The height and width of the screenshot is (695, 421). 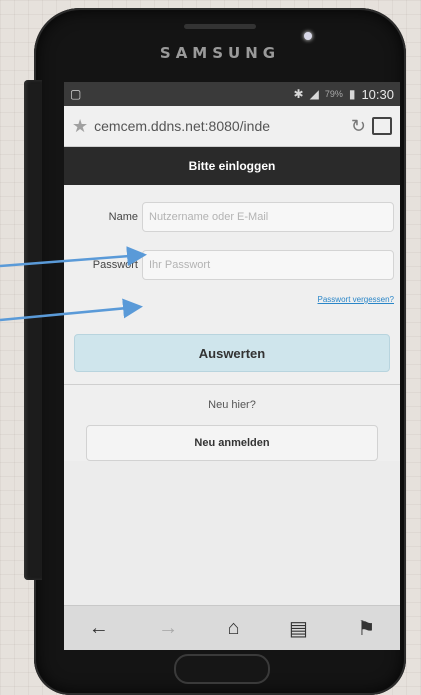 I want to click on annotation-arrow-password, so click(x=71, y=310).